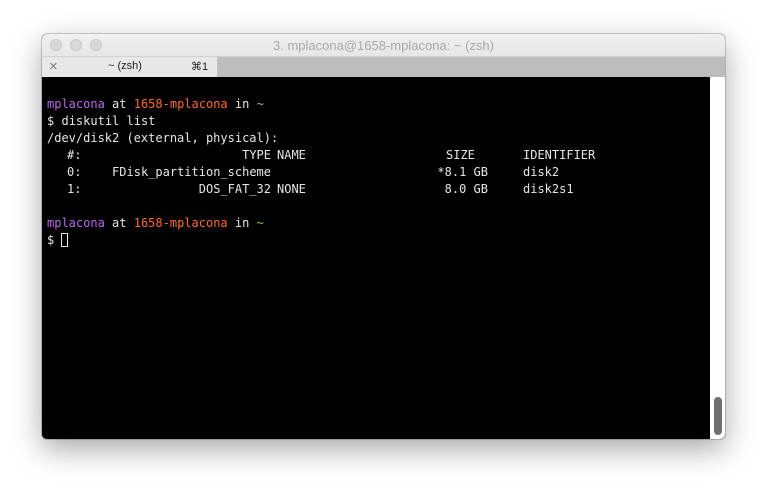 This screenshot has width=767, height=489. What do you see at coordinates (191, 172) in the screenshot?
I see `row-type: FDisk_partition_scheme` at bounding box center [191, 172].